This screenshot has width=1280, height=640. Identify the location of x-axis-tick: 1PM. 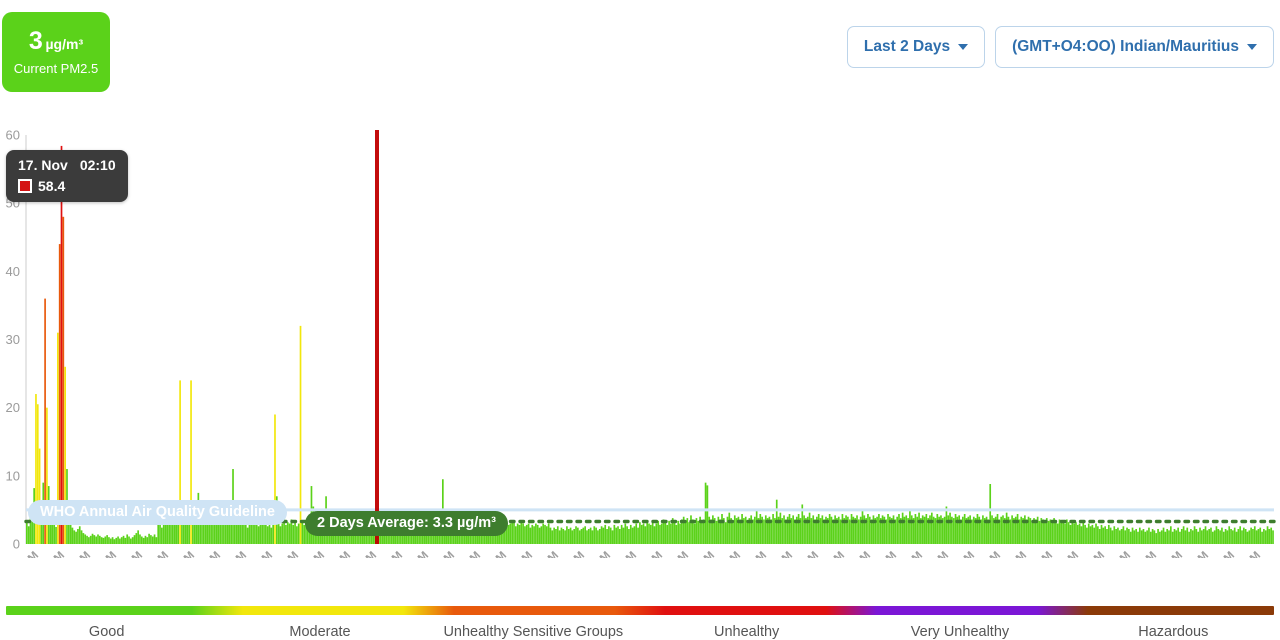
(340, 554).